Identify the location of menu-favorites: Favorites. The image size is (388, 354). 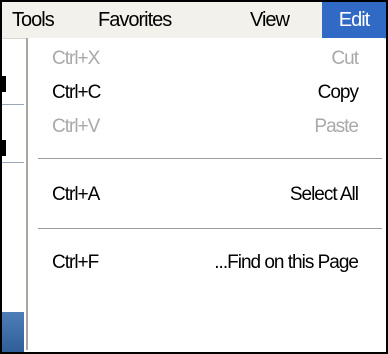
(135, 20).